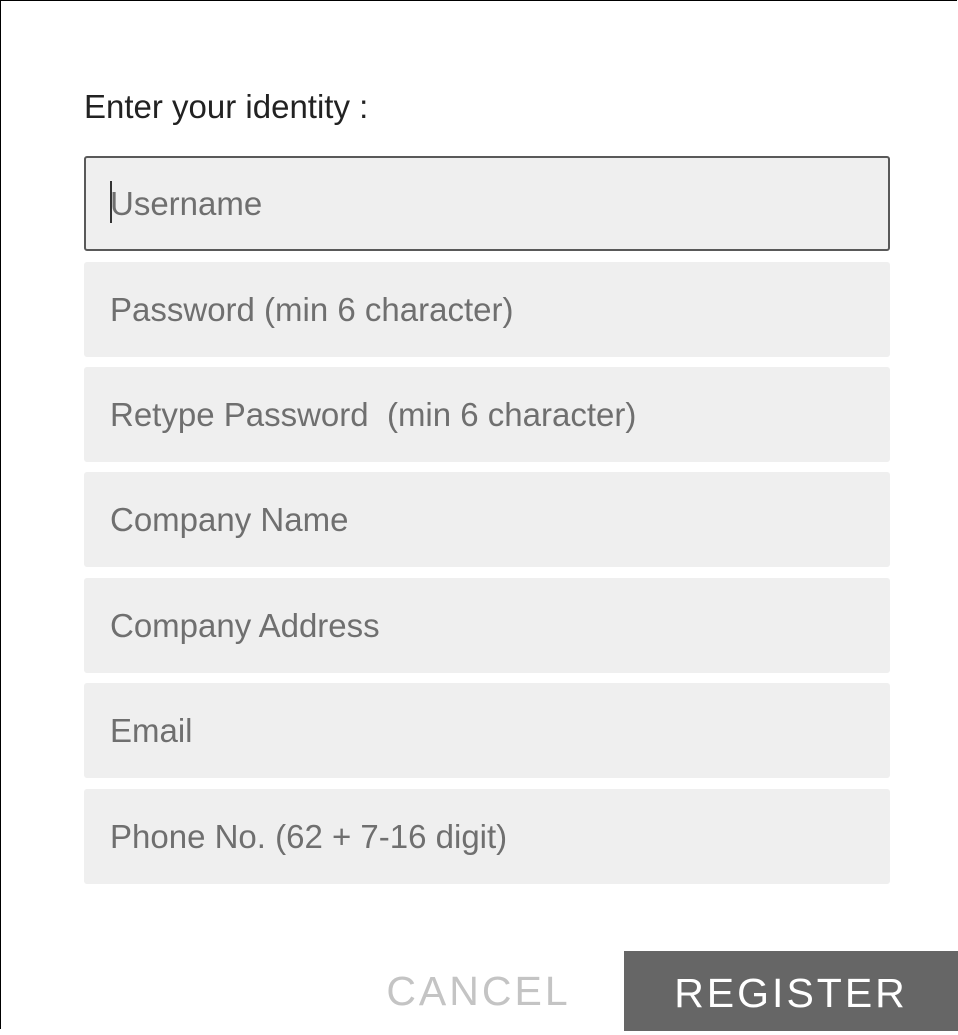 The height and width of the screenshot is (1035, 958). What do you see at coordinates (478, 991) in the screenshot?
I see `cancel-button: CANCEL` at bounding box center [478, 991].